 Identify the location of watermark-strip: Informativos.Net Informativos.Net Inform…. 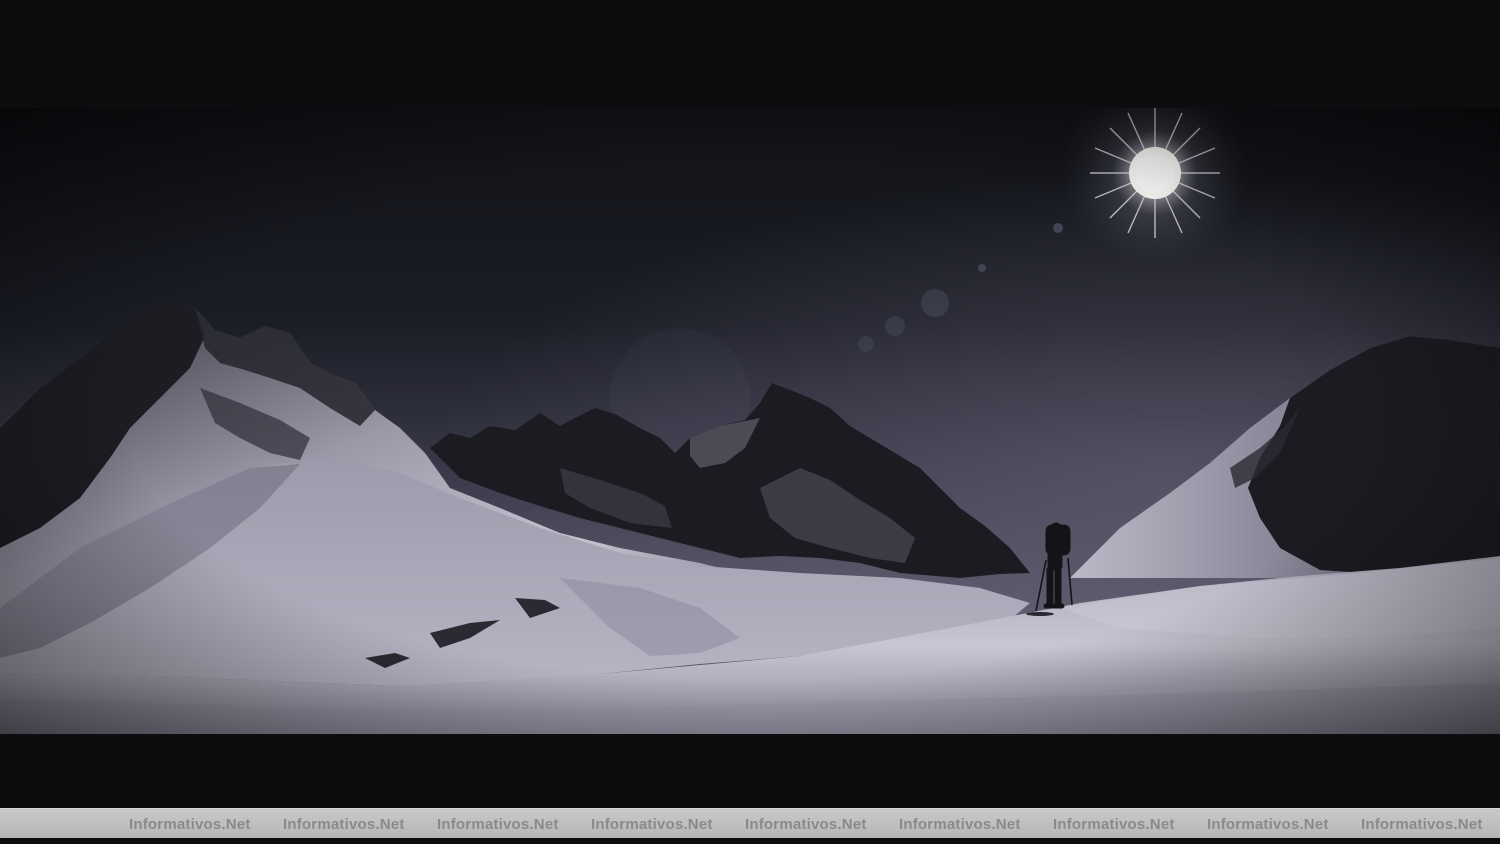
(750, 824).